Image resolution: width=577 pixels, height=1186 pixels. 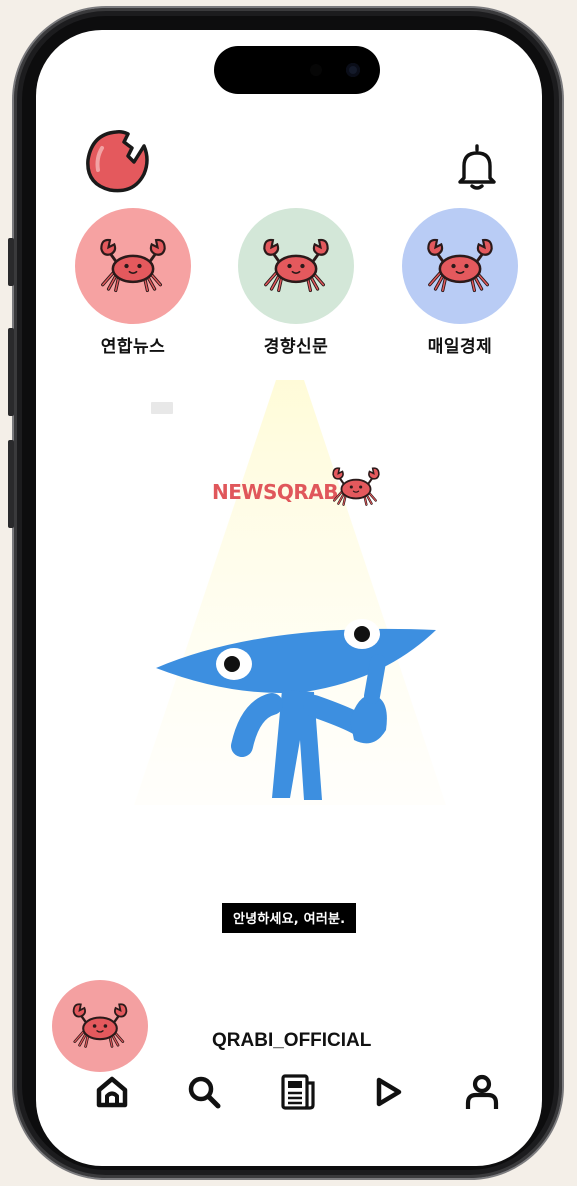 I want to click on front-camera, so click(x=353, y=70).